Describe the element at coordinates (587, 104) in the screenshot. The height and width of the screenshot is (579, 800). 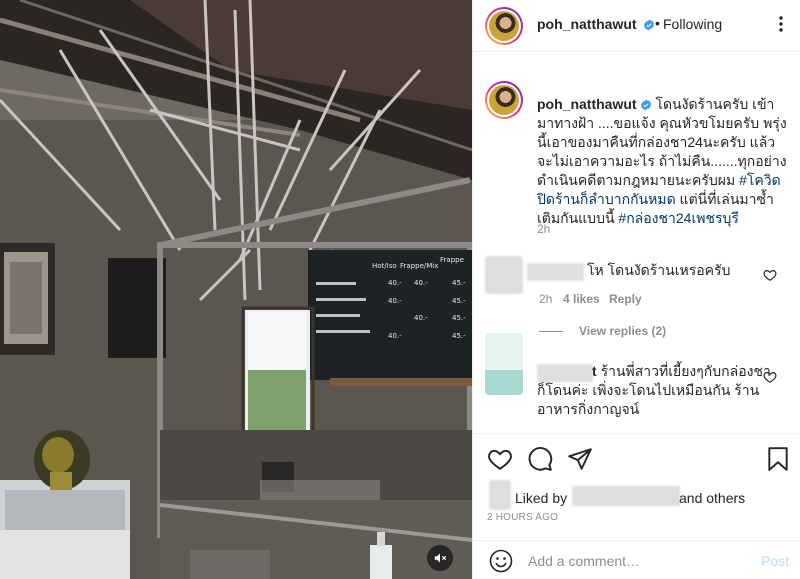
I see `caption-username: poh_natthawut` at that location.